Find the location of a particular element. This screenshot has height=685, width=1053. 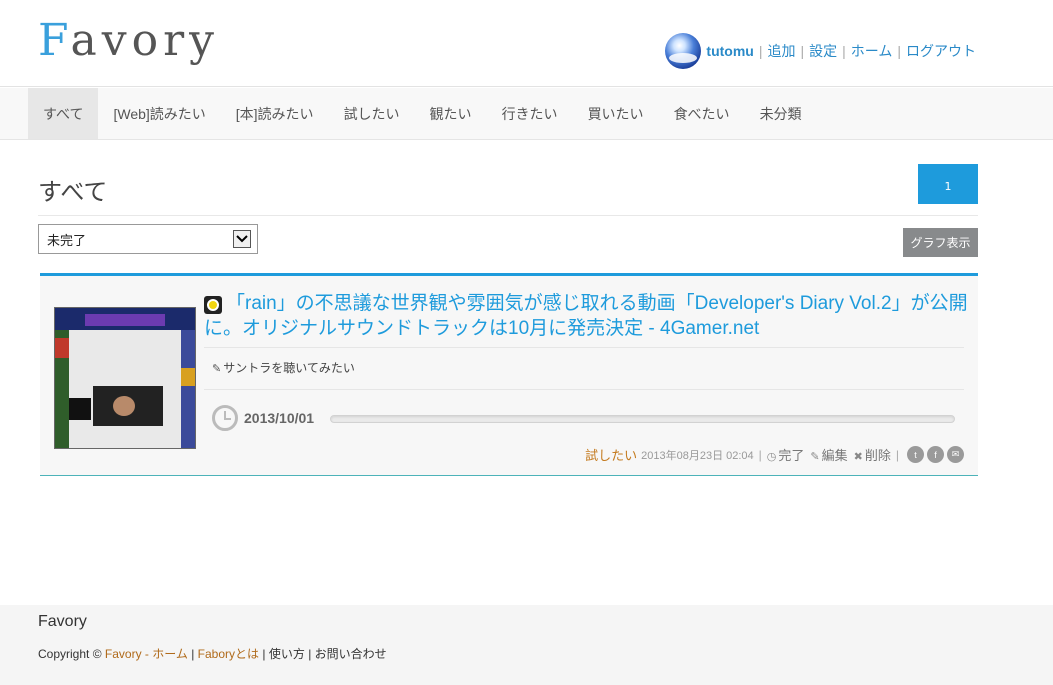

pagination-current-page: 1 is located at coordinates (948, 184).